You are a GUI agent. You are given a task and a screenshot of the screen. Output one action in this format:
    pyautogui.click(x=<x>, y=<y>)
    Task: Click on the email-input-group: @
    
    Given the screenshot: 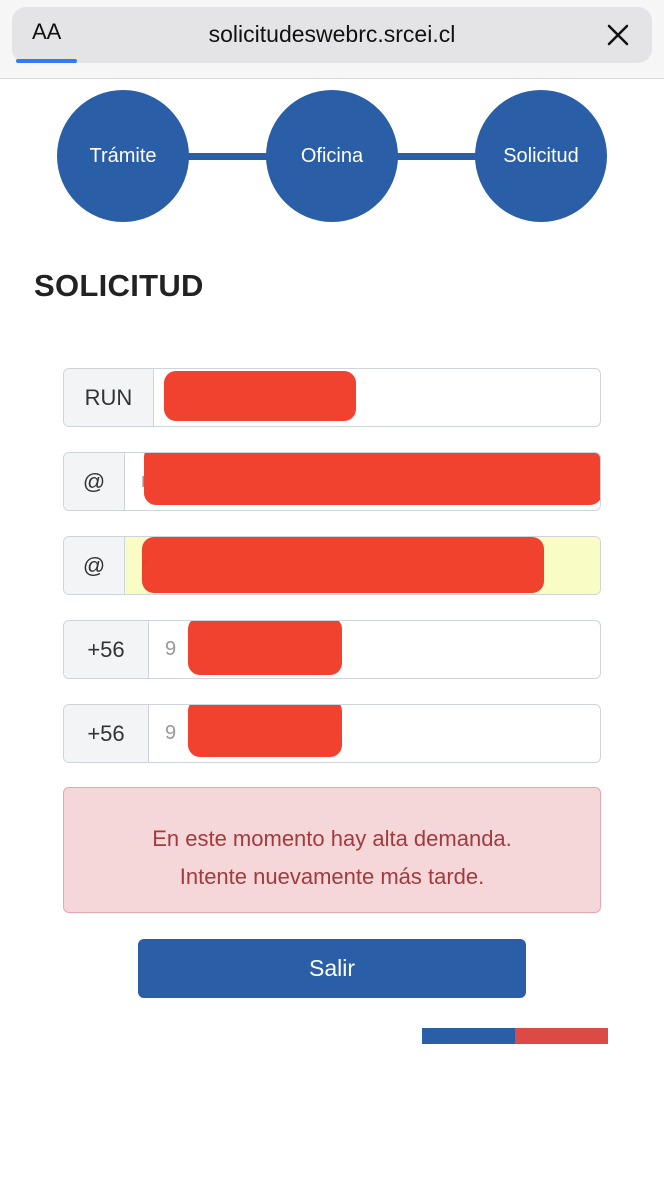 What is the action you would take?
    pyautogui.click(x=332, y=481)
    